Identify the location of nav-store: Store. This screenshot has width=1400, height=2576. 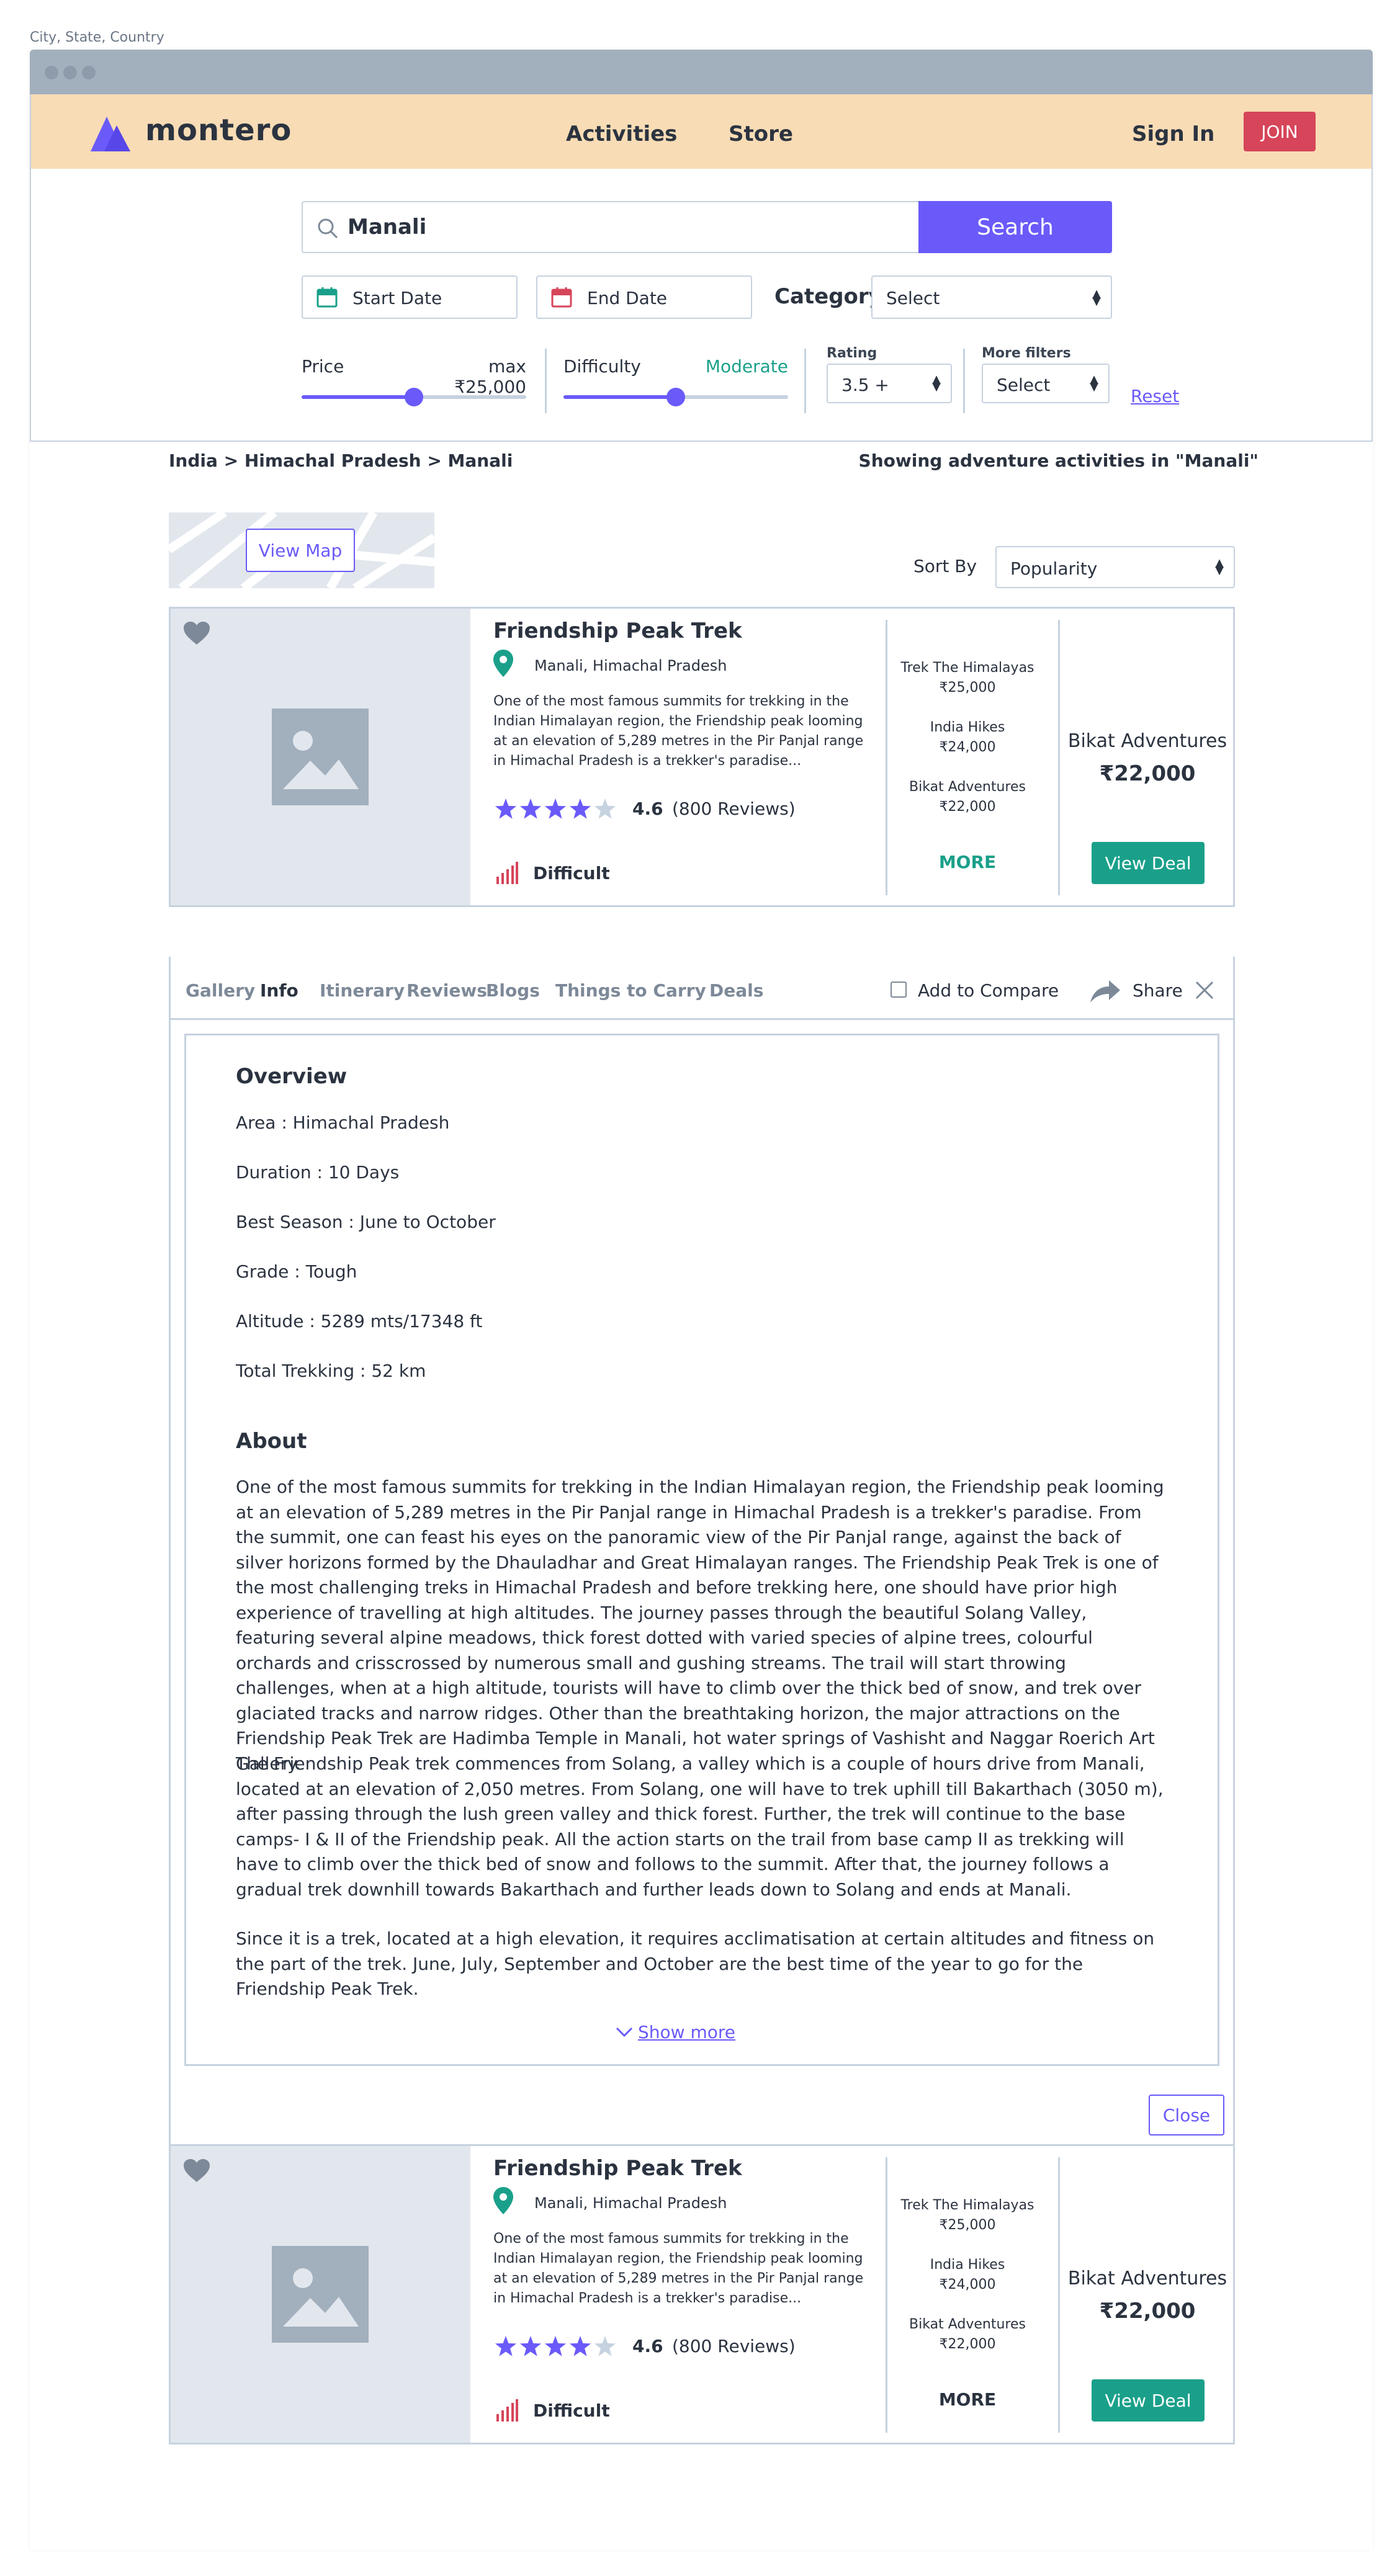
(761, 134).